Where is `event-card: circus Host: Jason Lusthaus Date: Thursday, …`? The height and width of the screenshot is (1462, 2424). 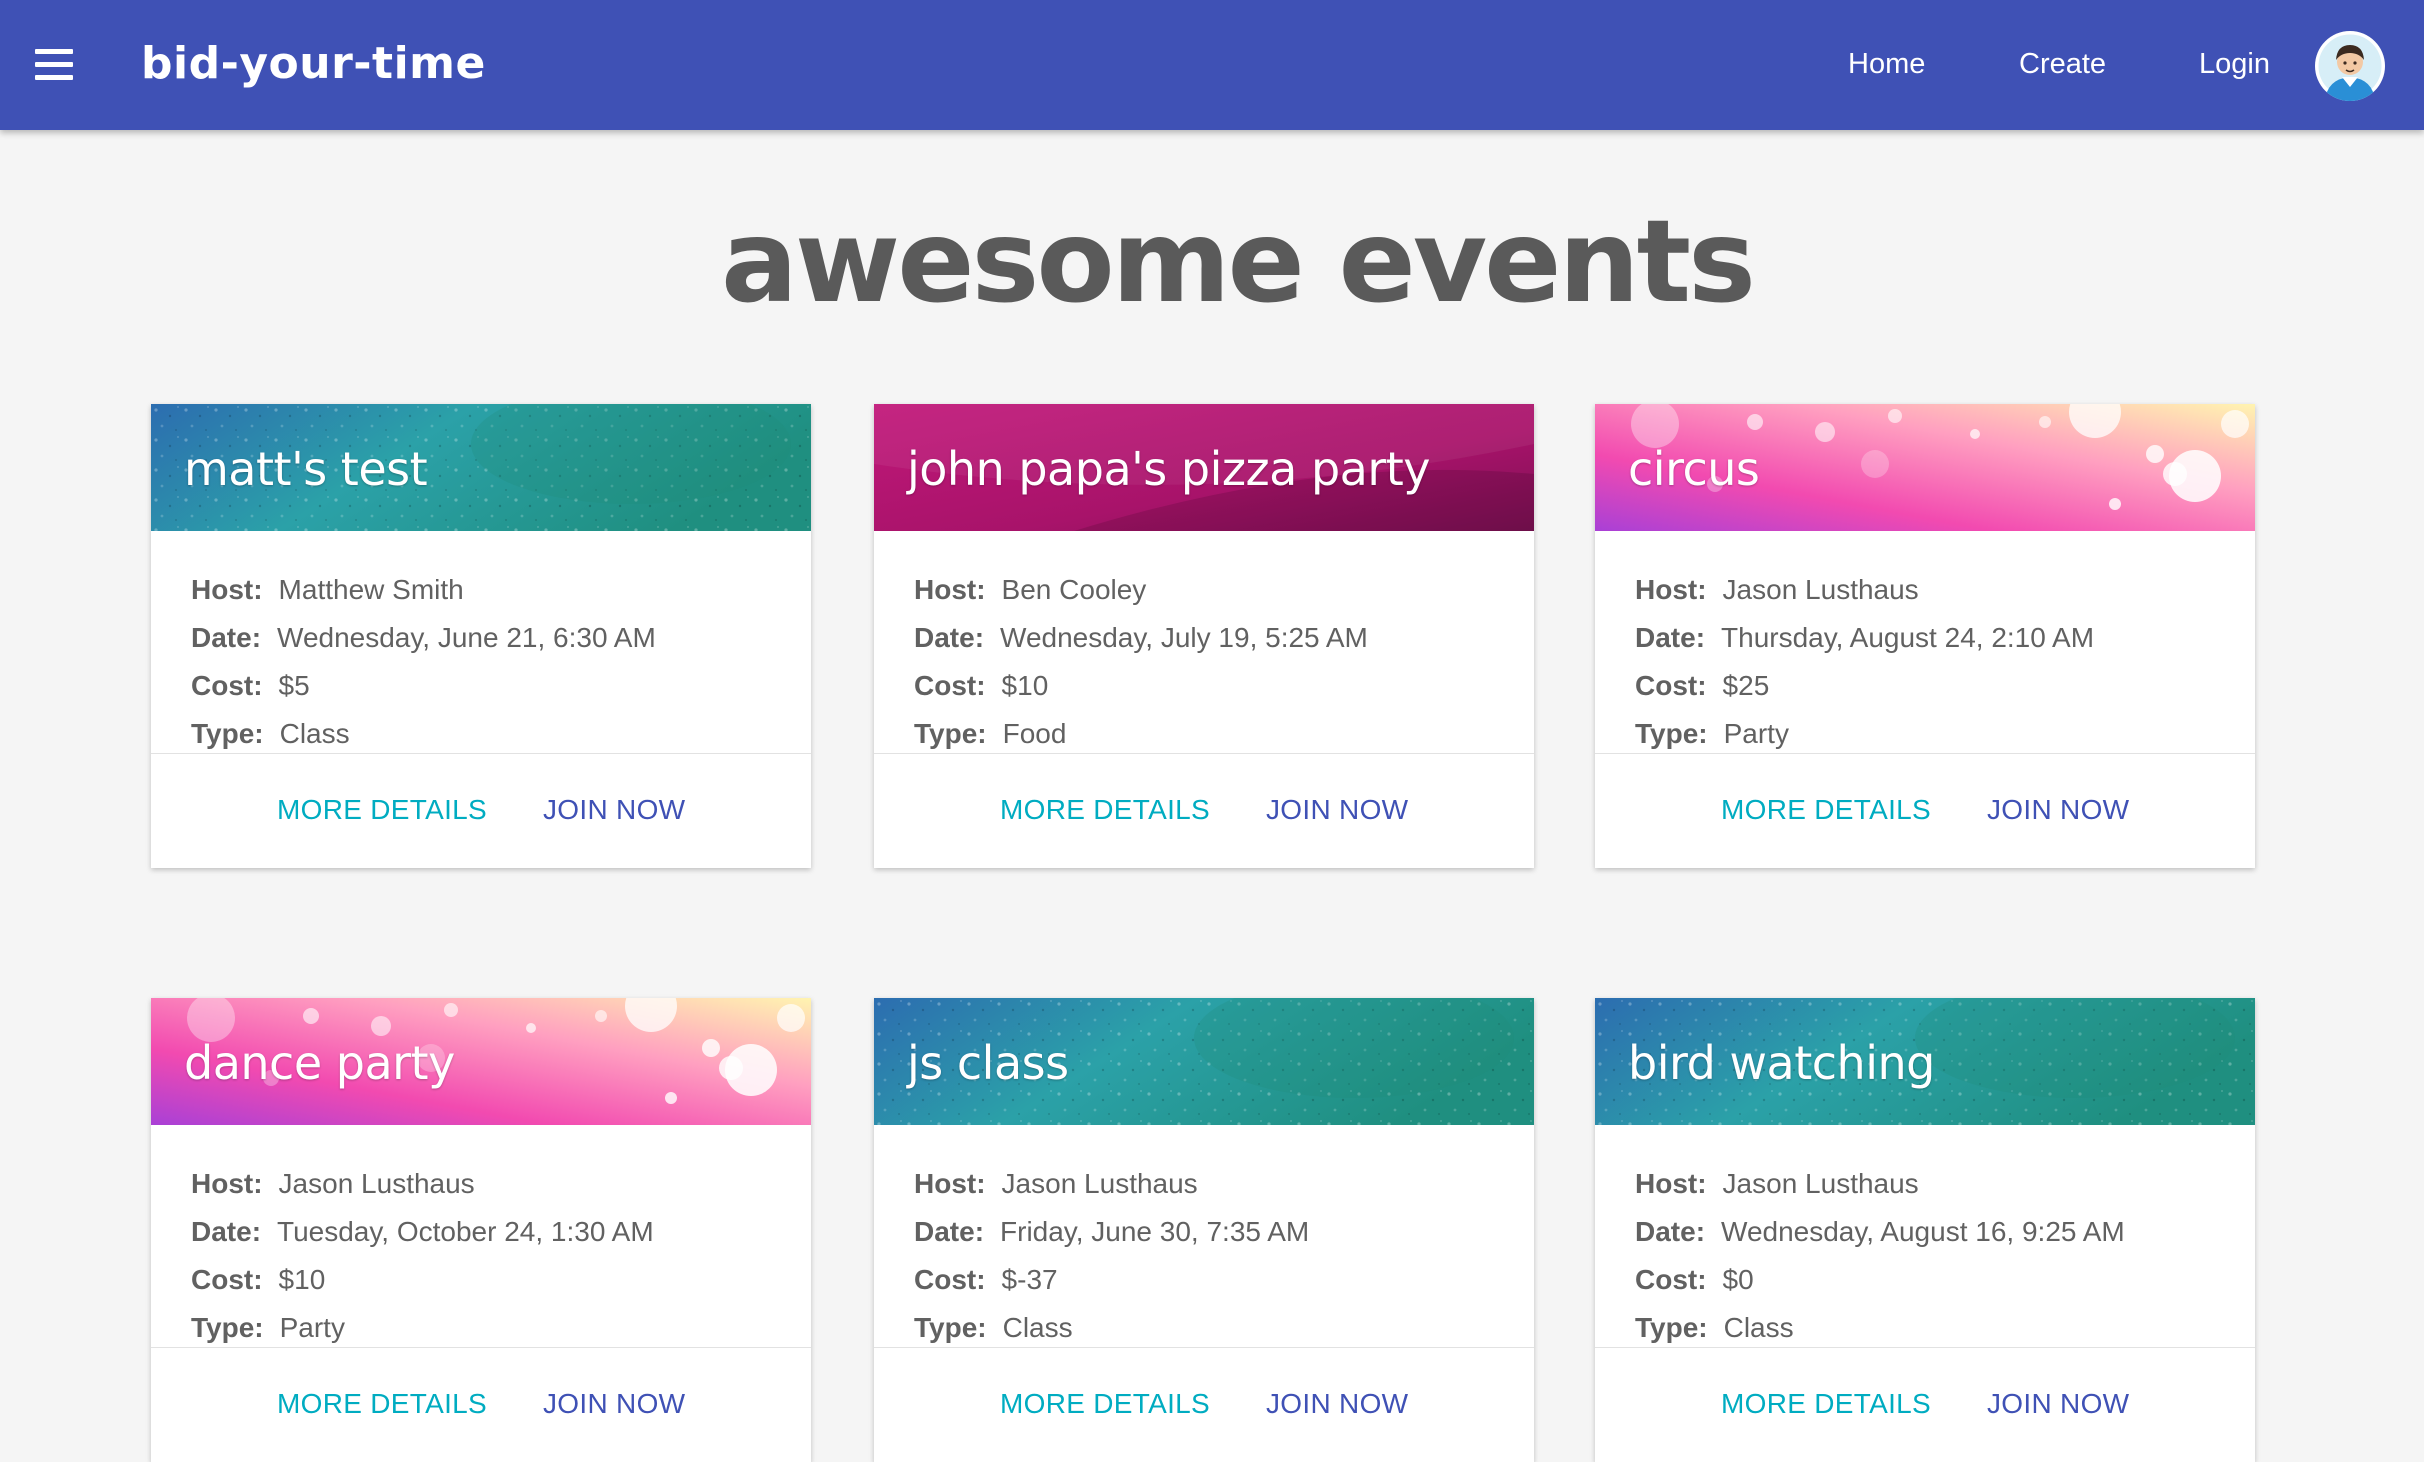 event-card: circus Host: Jason Lusthaus Date: Thursday, … is located at coordinates (1925, 636).